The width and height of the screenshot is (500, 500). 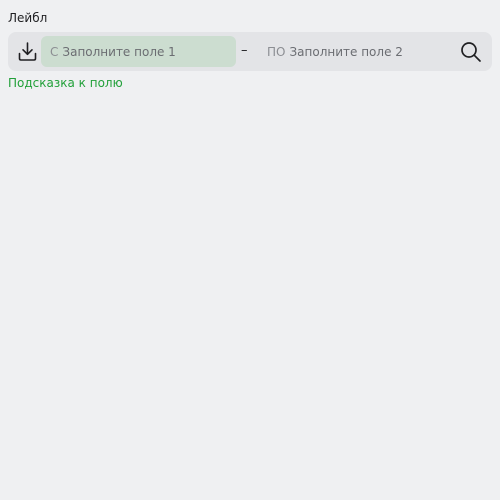 I want to click on to-input: ПО Заполните поле 2, so click(x=355, y=51).